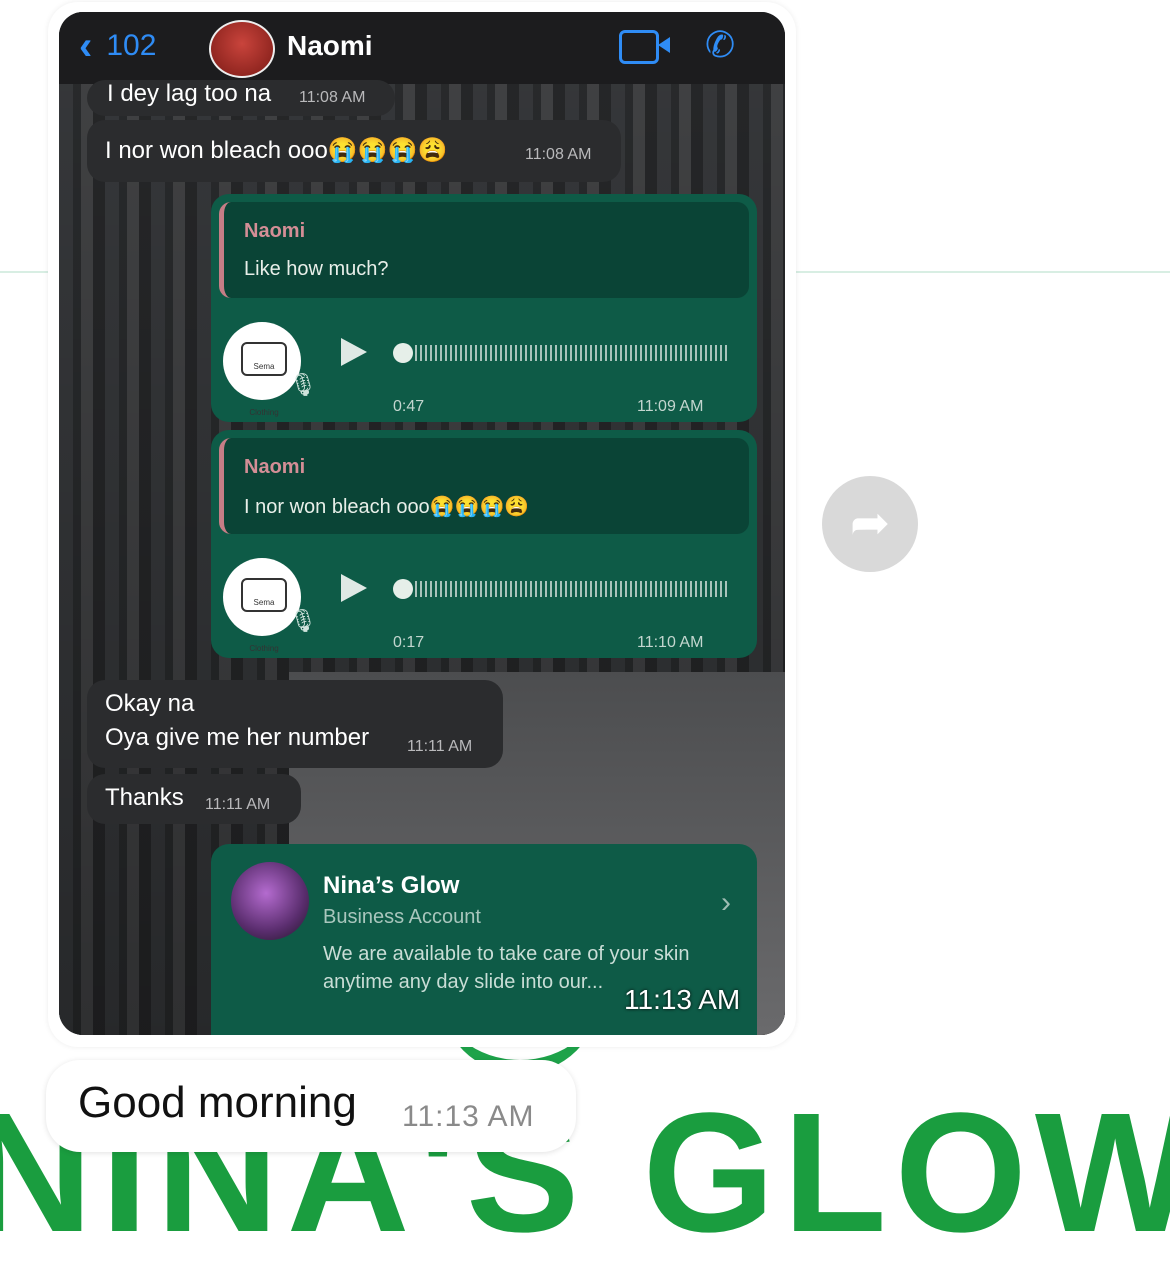  I want to click on voice-time: 11:09 AM, so click(670, 406).